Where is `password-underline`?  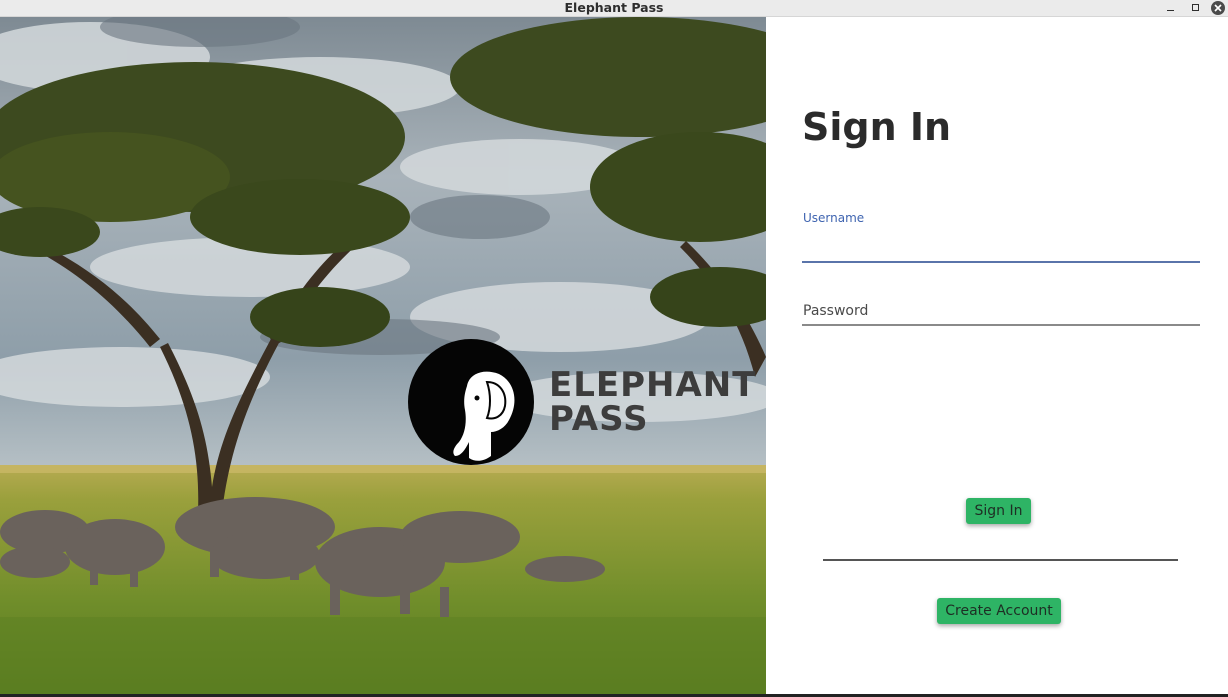 password-underline is located at coordinates (1001, 325).